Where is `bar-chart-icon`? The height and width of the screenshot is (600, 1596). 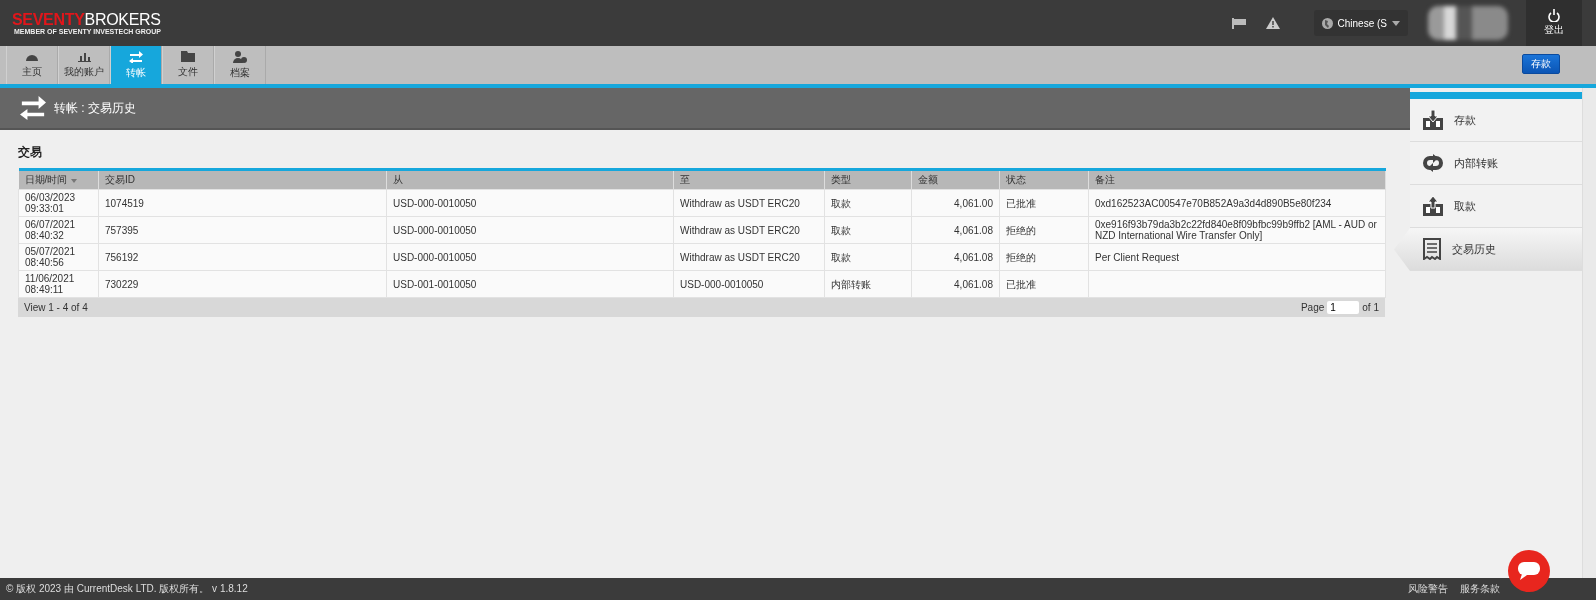
bar-chart-icon is located at coordinates (84, 56).